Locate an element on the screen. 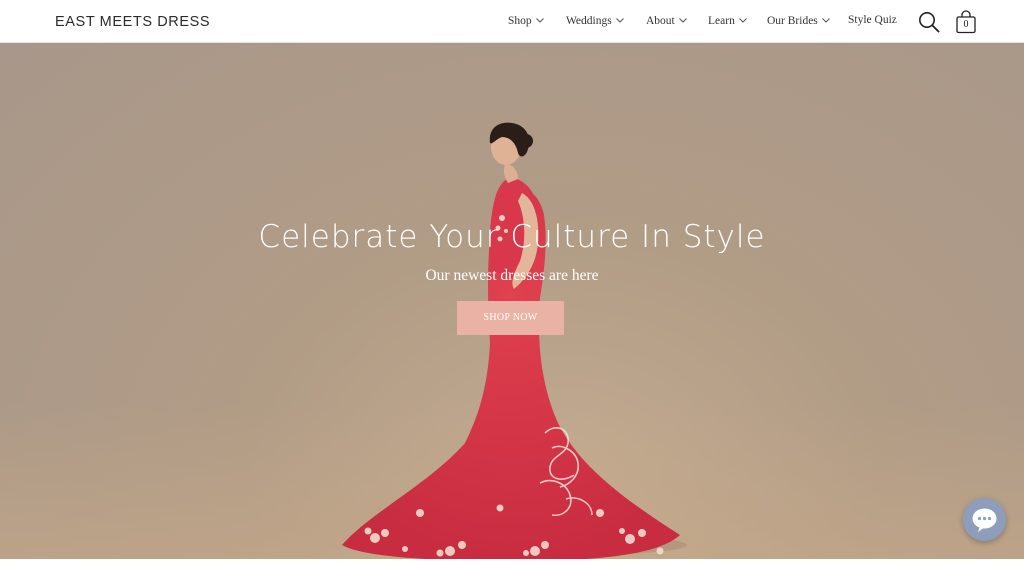 The image size is (1024, 561). chat-button is located at coordinates (984, 519).